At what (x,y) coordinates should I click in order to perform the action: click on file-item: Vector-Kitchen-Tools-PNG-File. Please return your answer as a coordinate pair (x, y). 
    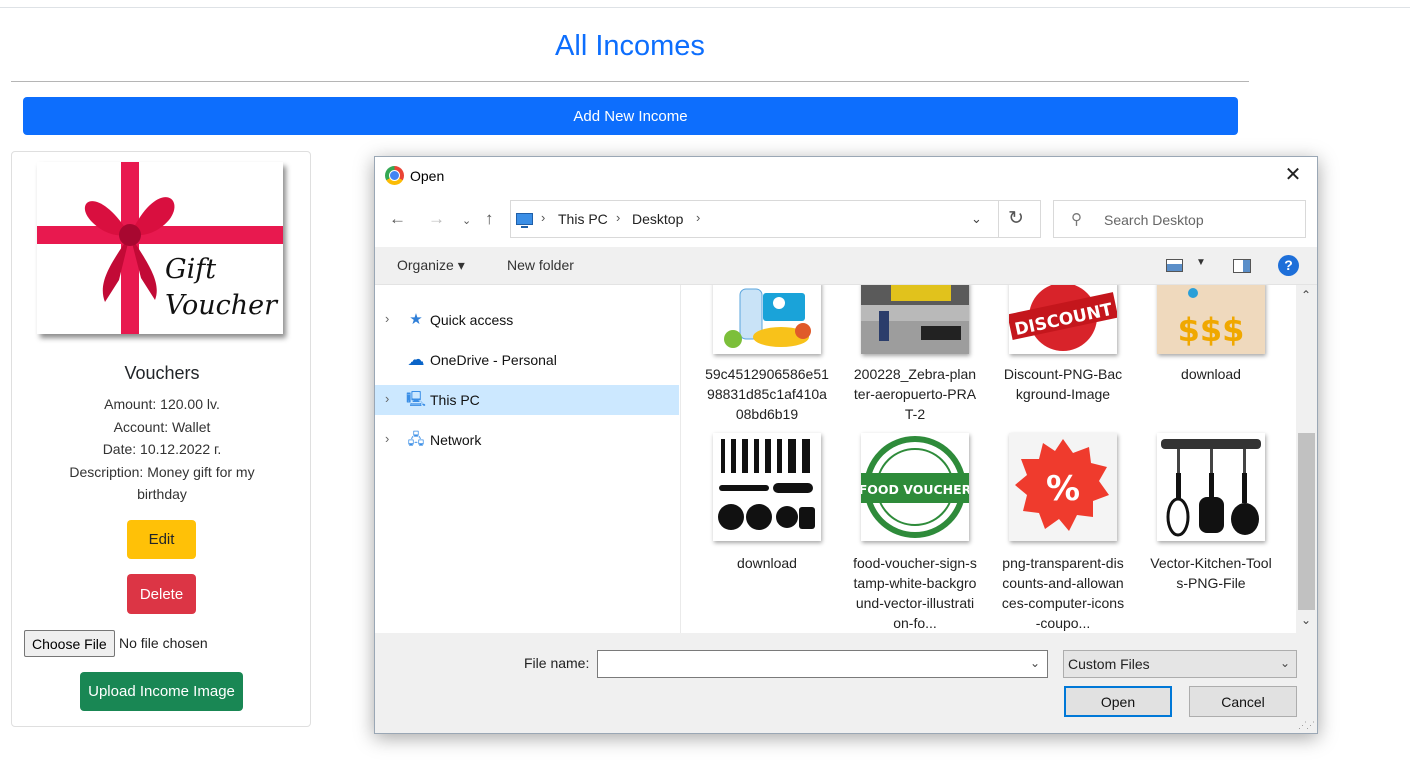
    Looking at the image, I should click on (1211, 513).